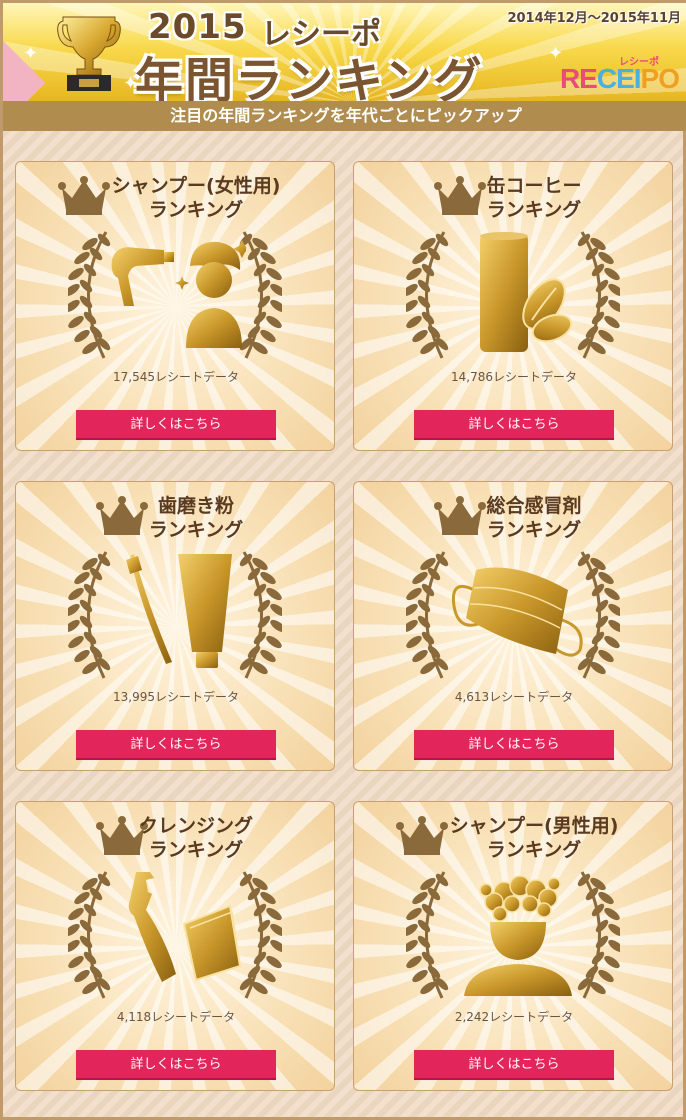 The width and height of the screenshot is (686, 1120). I want to click on receipo-logo: RECEIPO, so click(620, 79).